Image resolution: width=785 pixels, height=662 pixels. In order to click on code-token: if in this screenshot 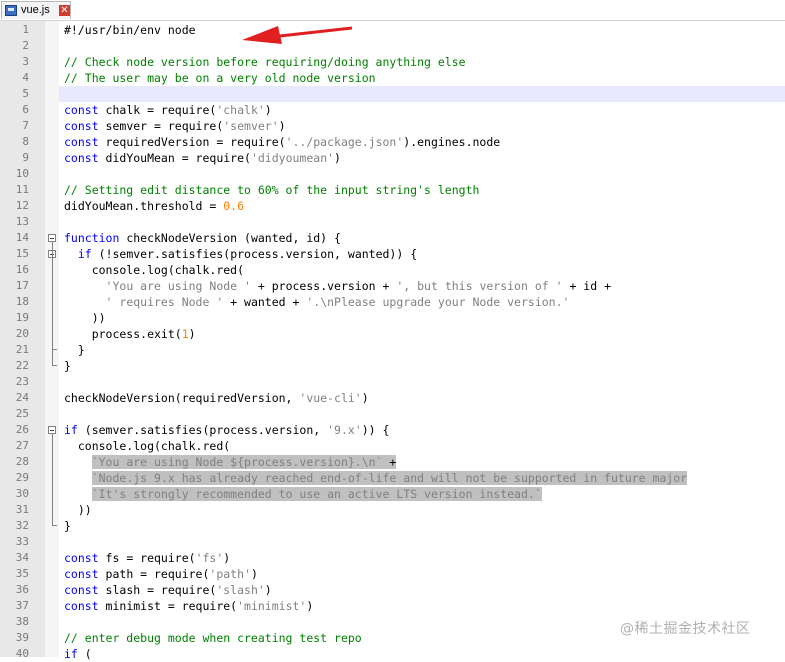, I will do `click(71, 430)`.